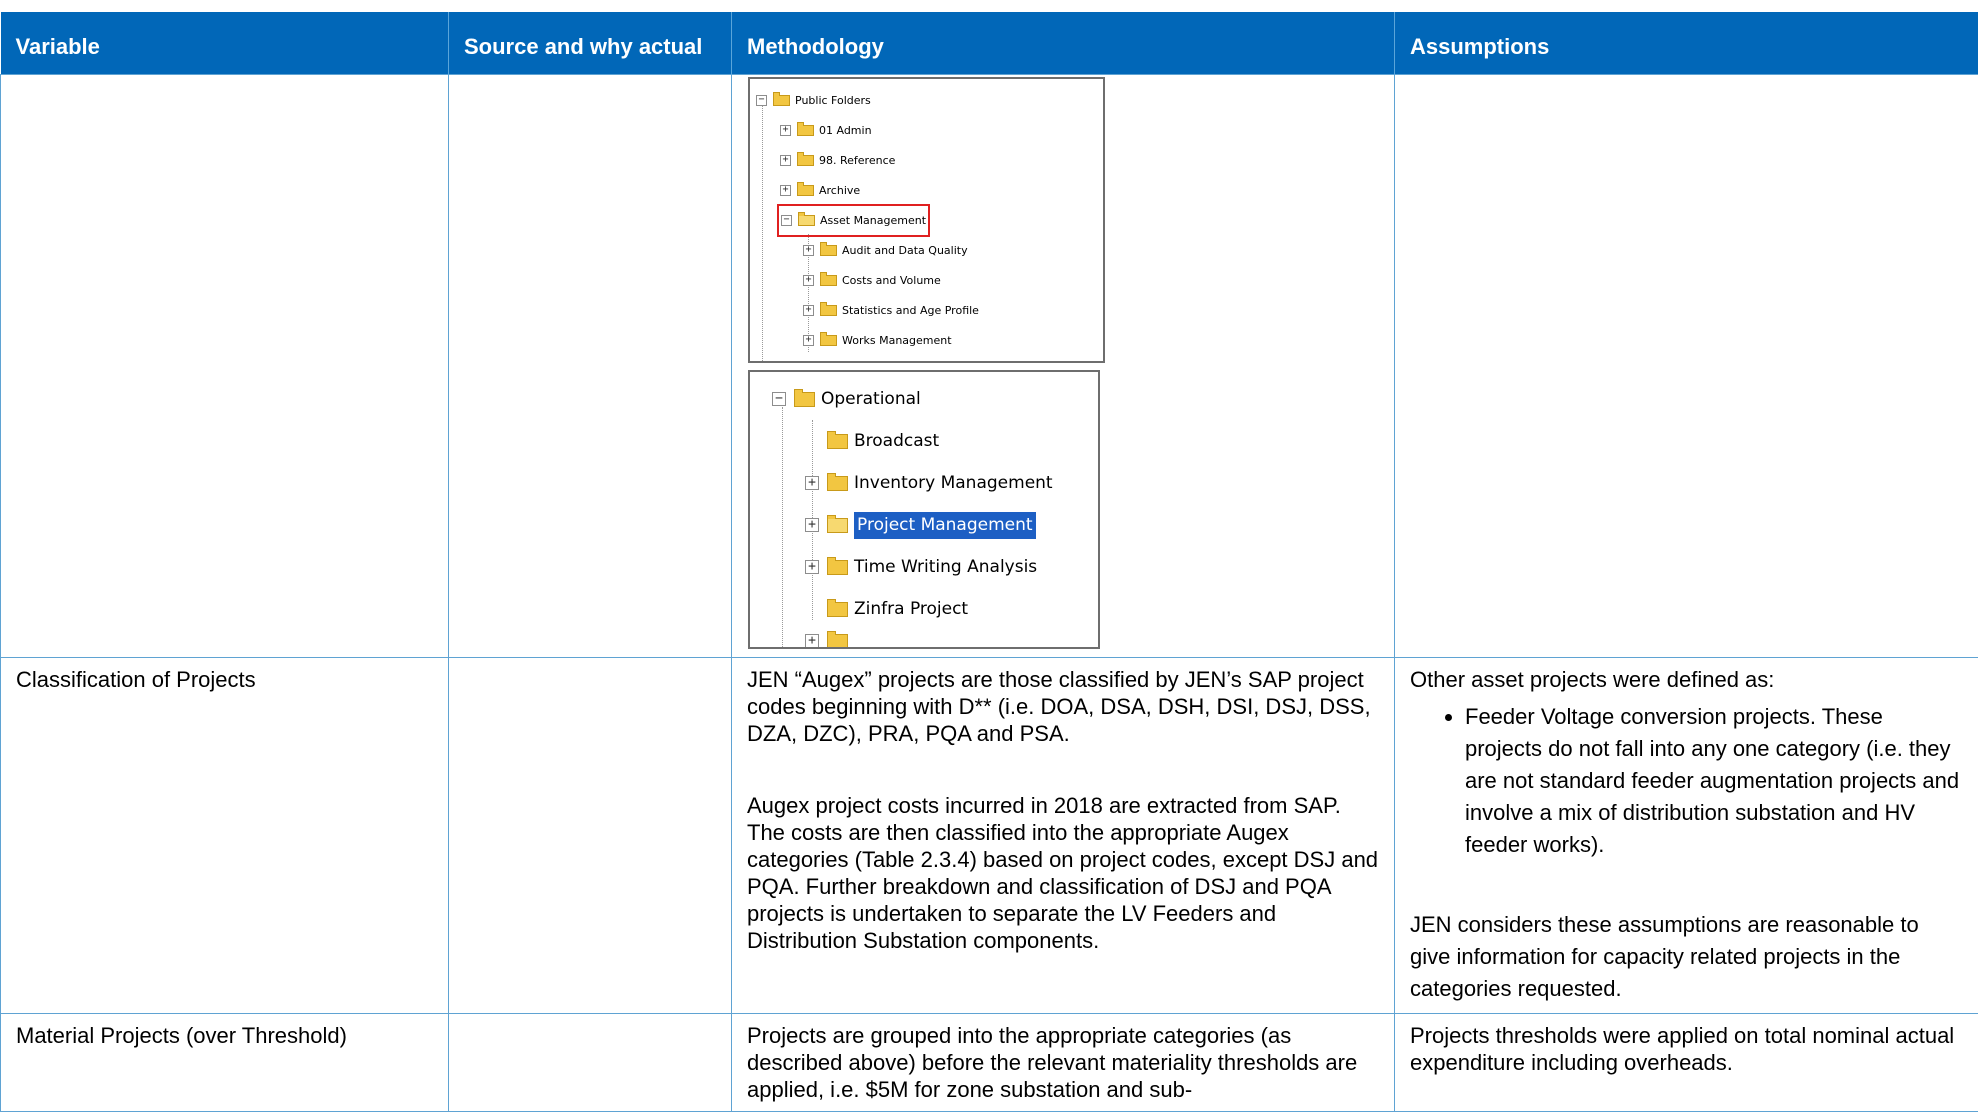  What do you see at coordinates (1063, 43) in the screenshot?
I see `header-methodology: Methodology` at bounding box center [1063, 43].